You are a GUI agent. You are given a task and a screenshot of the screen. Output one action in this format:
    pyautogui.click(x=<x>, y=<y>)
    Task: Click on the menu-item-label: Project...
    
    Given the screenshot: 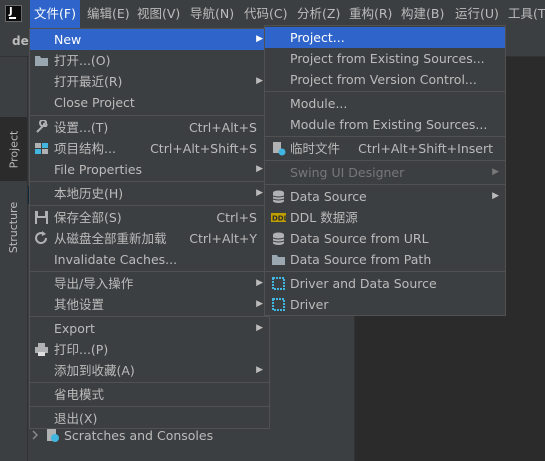 What is the action you would take?
    pyautogui.click(x=317, y=37)
    